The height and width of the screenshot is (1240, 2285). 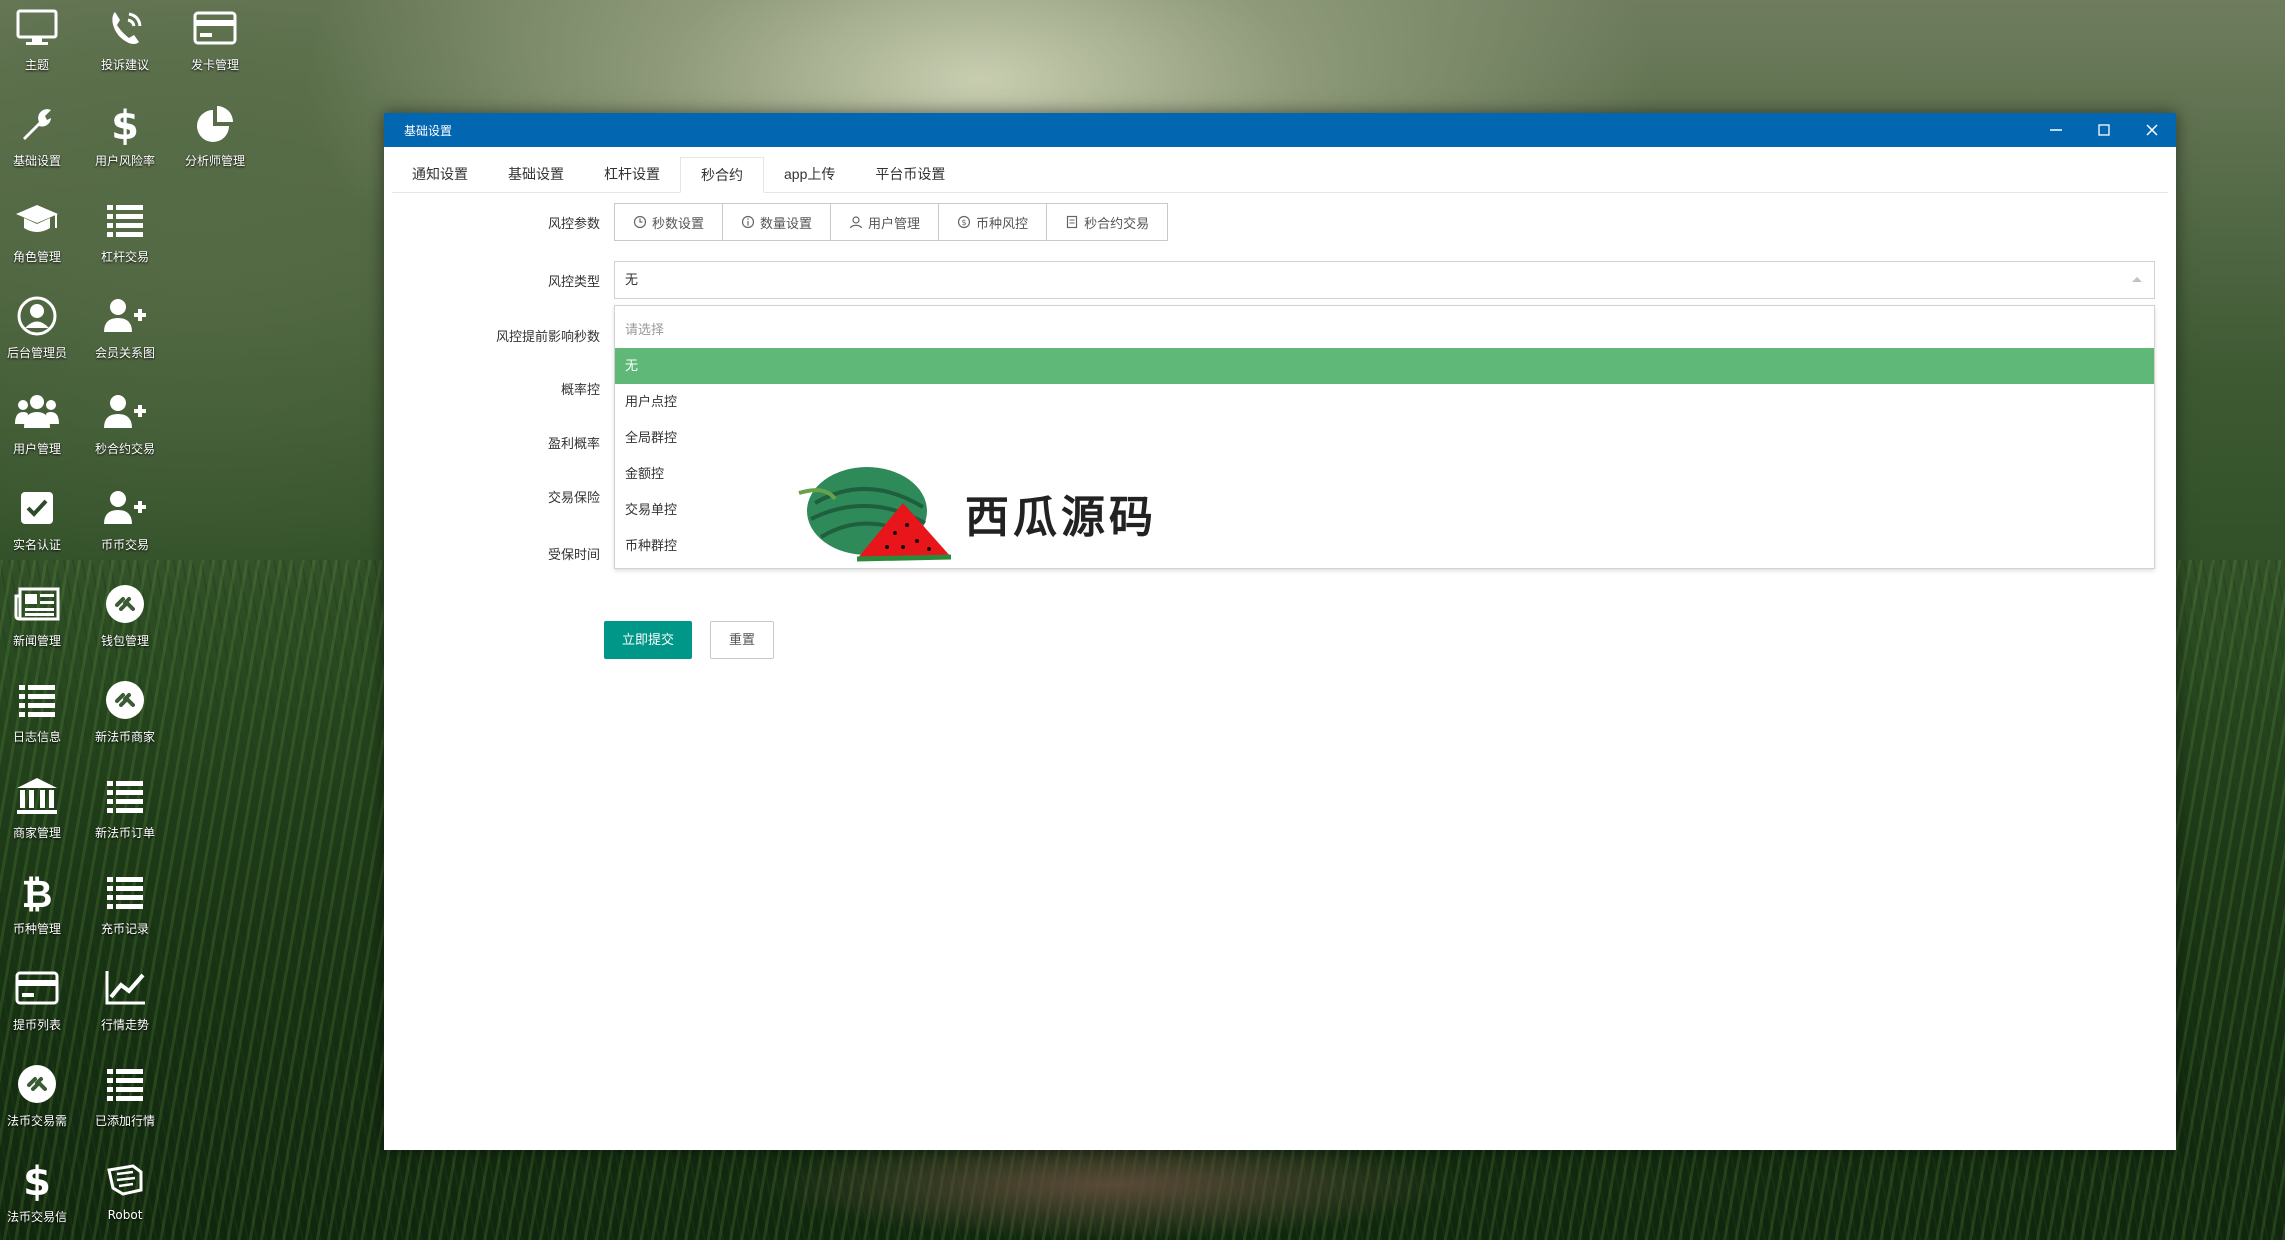 I want to click on desktop-icon: 主题, so click(x=41, y=42).